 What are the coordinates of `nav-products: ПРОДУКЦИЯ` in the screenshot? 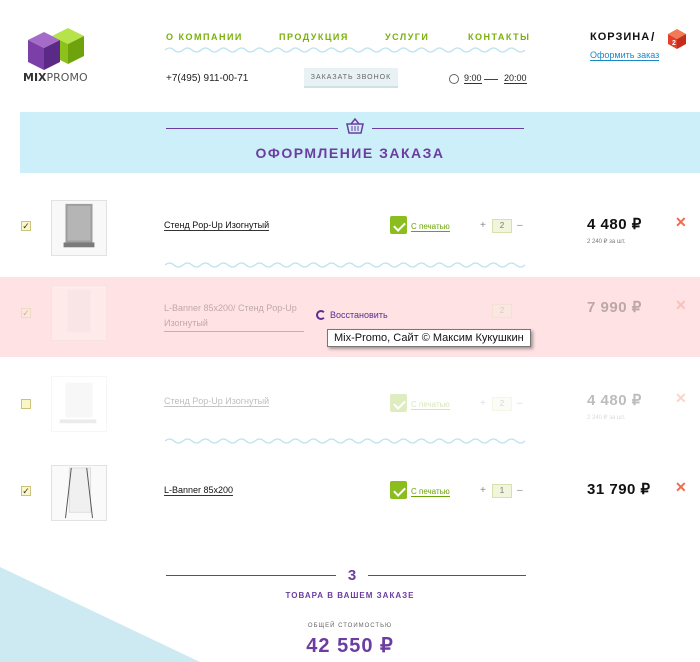 It's located at (314, 37).